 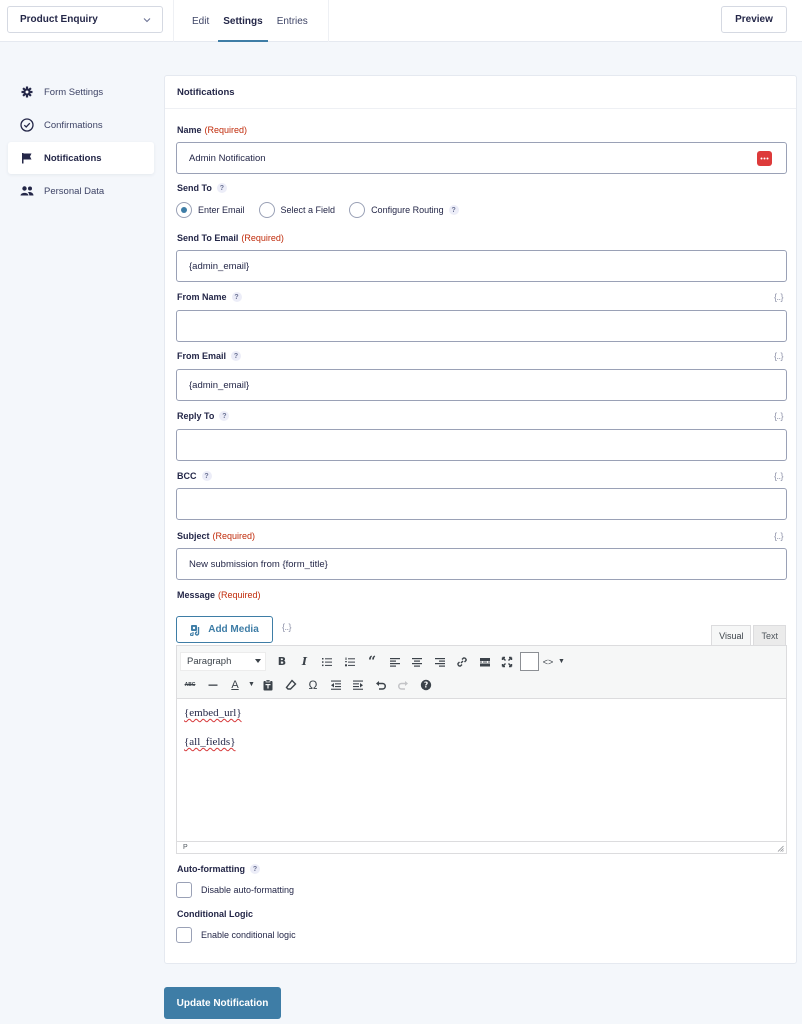 What do you see at coordinates (327, 662) in the screenshot?
I see `bullet-list-icon` at bounding box center [327, 662].